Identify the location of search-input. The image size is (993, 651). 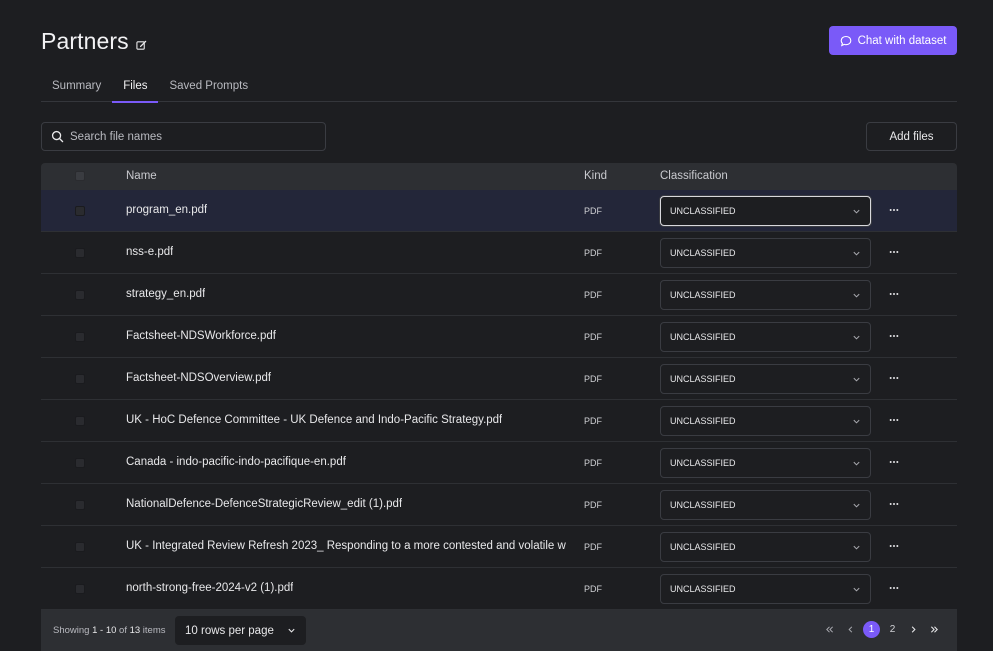
(190, 136).